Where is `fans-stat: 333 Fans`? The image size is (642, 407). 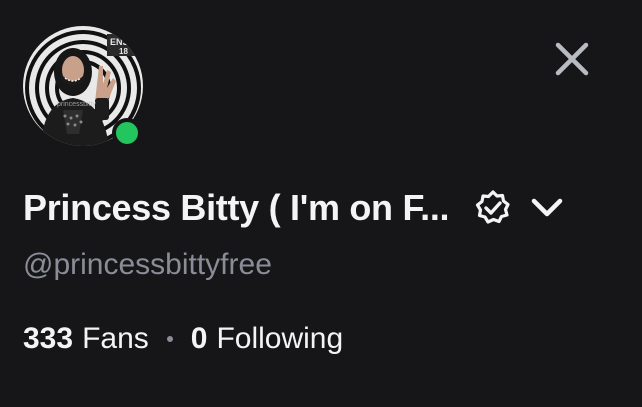 fans-stat: 333 Fans is located at coordinates (86, 339).